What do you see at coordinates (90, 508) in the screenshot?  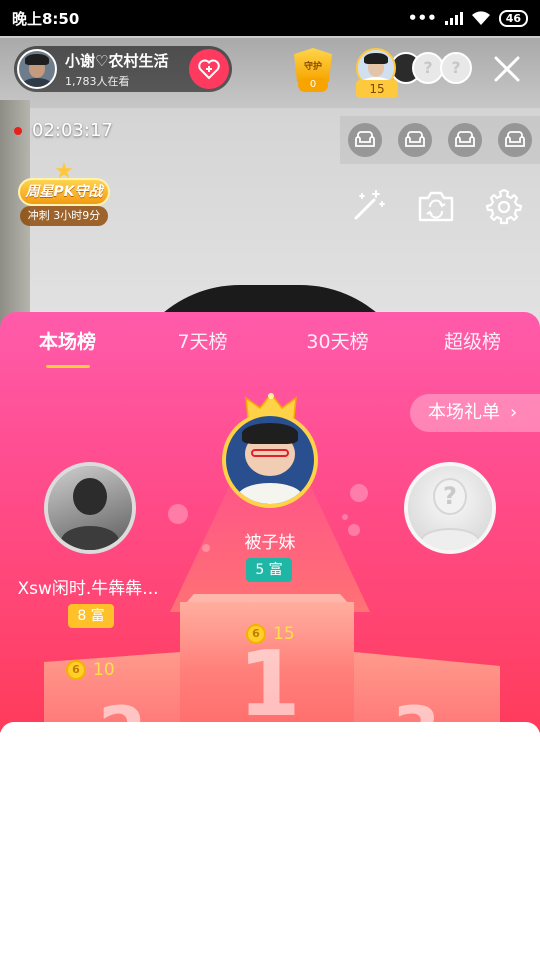 I see `second-place-avatar` at bounding box center [90, 508].